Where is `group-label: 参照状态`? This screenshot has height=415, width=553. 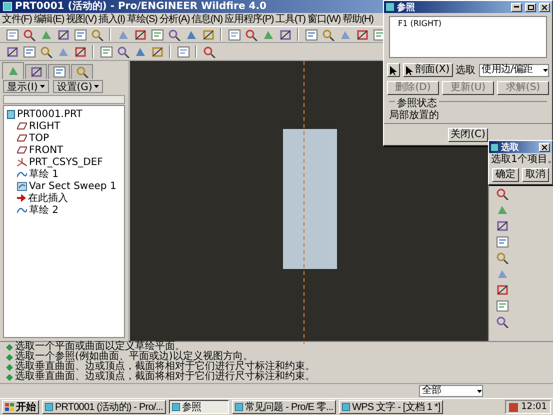 group-label: 参照状态 is located at coordinates (417, 103).